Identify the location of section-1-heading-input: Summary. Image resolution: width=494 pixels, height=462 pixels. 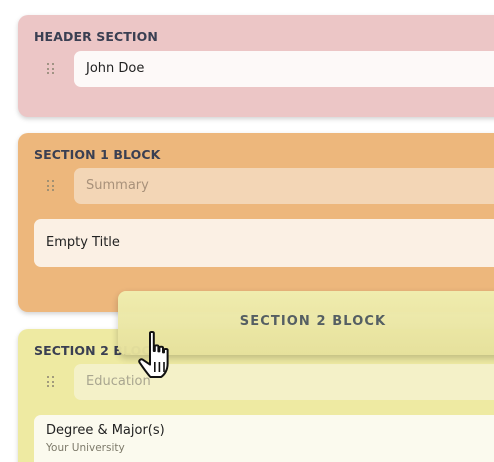
(284, 186).